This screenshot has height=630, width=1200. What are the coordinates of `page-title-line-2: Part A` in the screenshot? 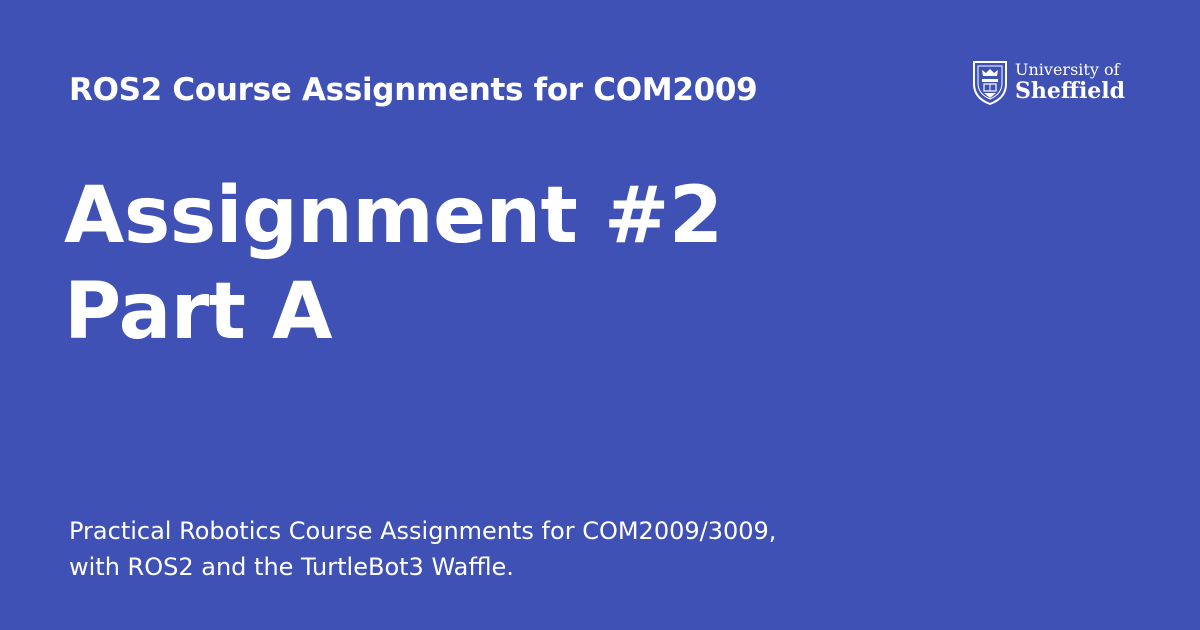 It's located at (198, 312).